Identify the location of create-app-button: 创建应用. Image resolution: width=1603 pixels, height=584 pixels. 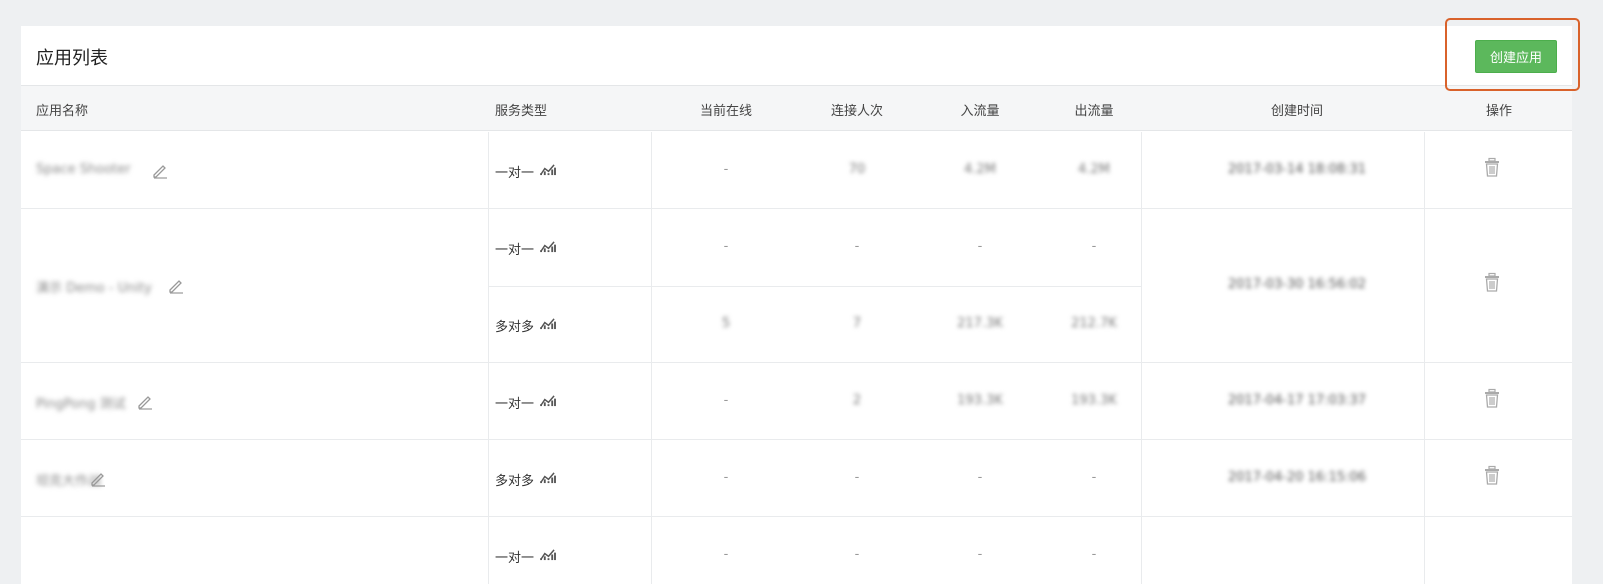
(1516, 56).